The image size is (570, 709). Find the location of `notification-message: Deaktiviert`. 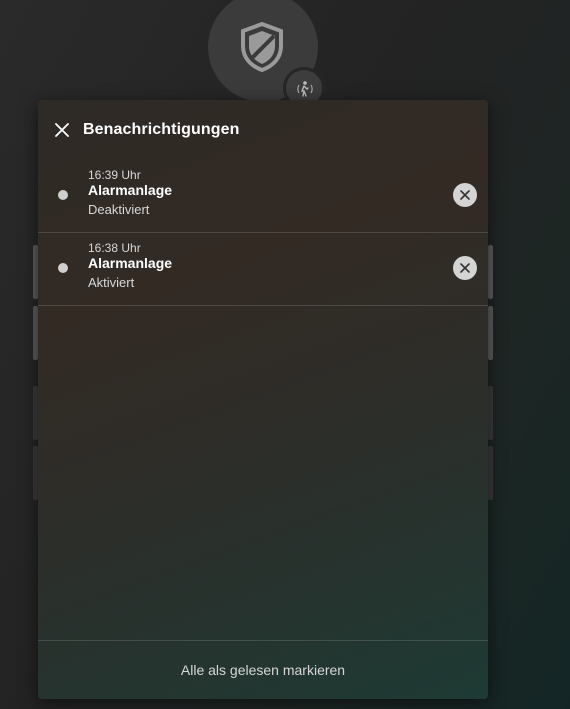

notification-message: Deaktiviert is located at coordinates (119, 209).